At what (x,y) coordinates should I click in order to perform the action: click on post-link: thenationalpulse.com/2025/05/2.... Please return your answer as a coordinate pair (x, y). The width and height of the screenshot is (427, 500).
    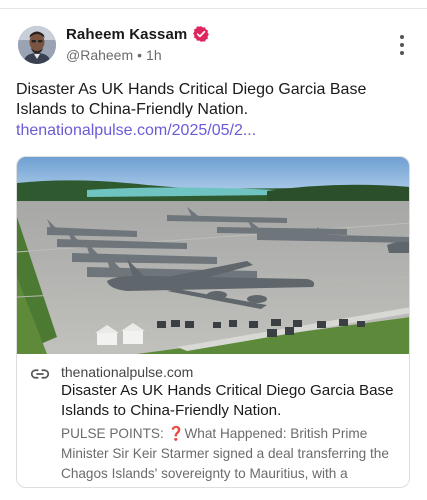
    Looking at the image, I should click on (136, 131).